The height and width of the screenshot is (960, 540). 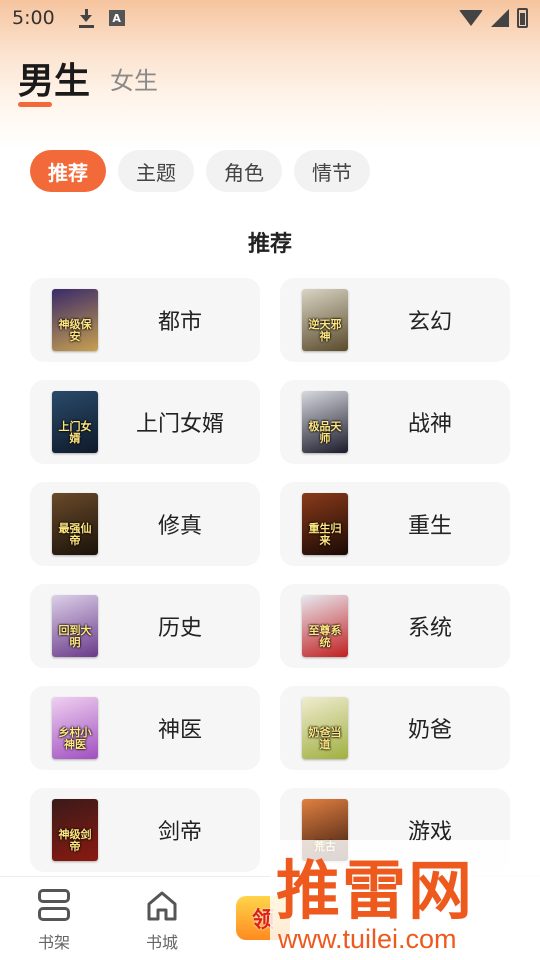 I want to click on book-cover-title: 最强仙帝, so click(x=75, y=534).